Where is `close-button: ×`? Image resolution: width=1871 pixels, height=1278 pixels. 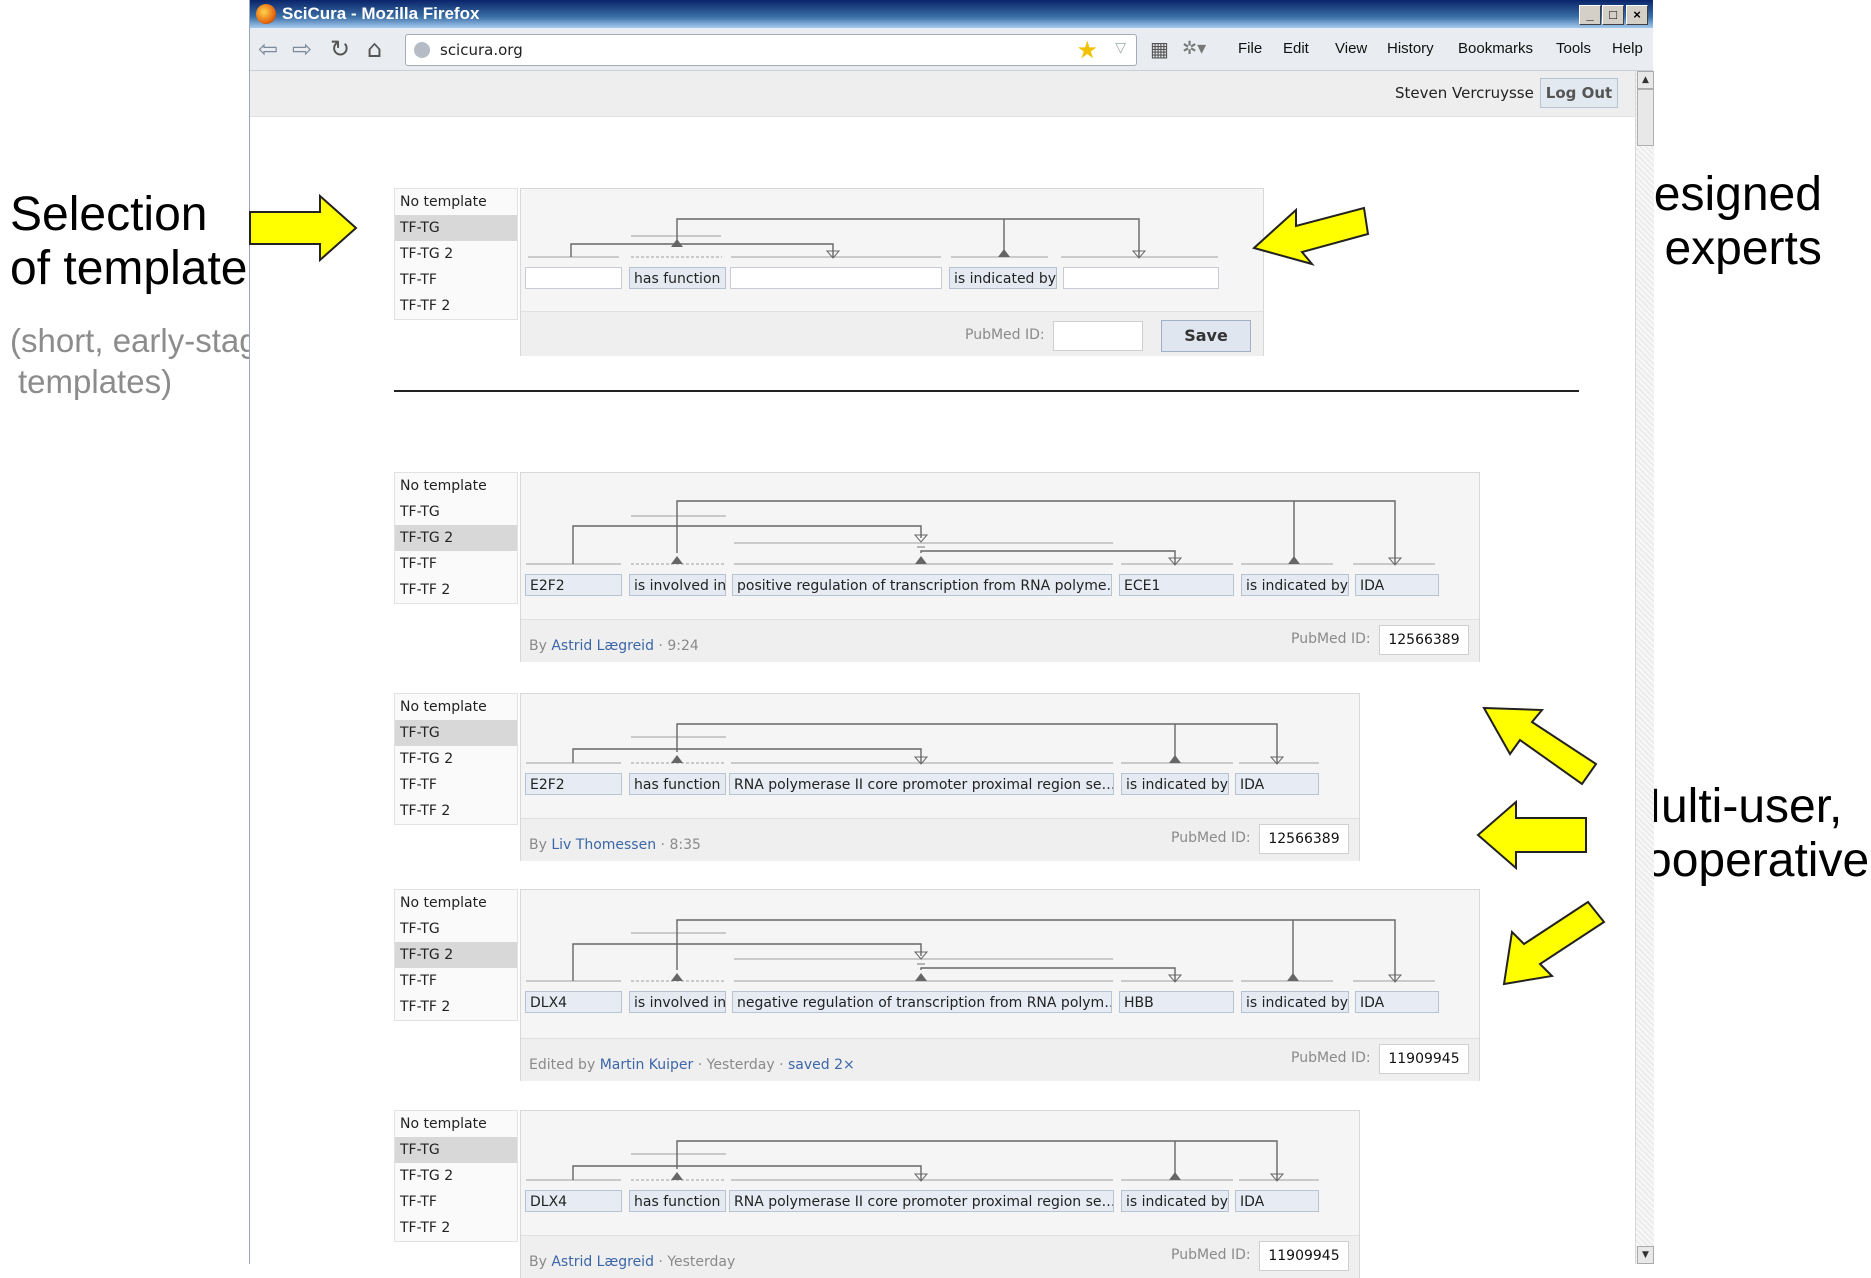
close-button: × is located at coordinates (1637, 15).